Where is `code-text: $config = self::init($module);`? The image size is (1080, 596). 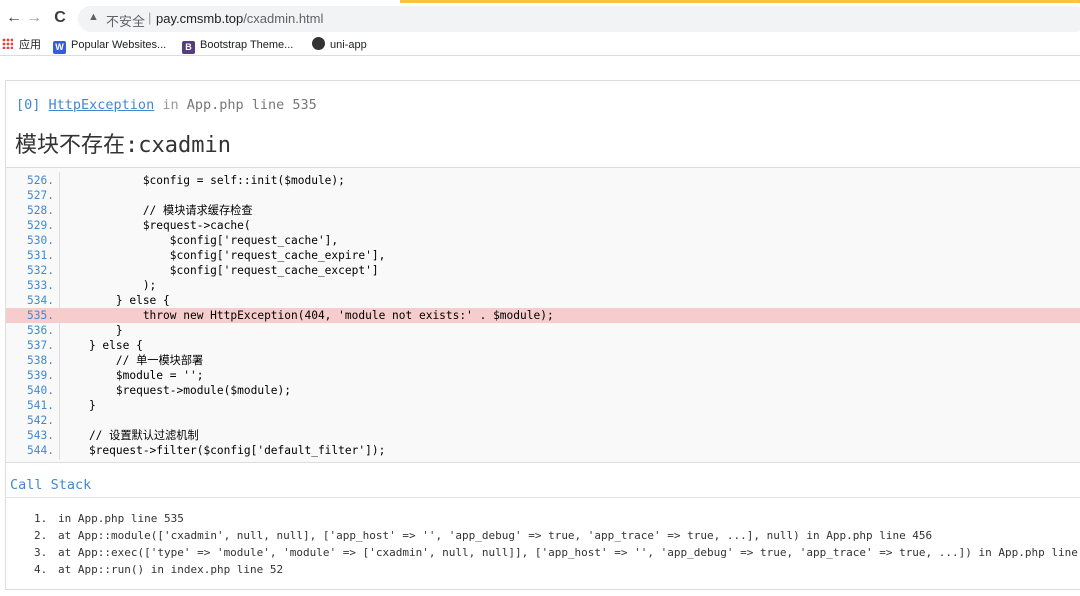
code-text: $config = self::init($module); is located at coordinates (203, 180).